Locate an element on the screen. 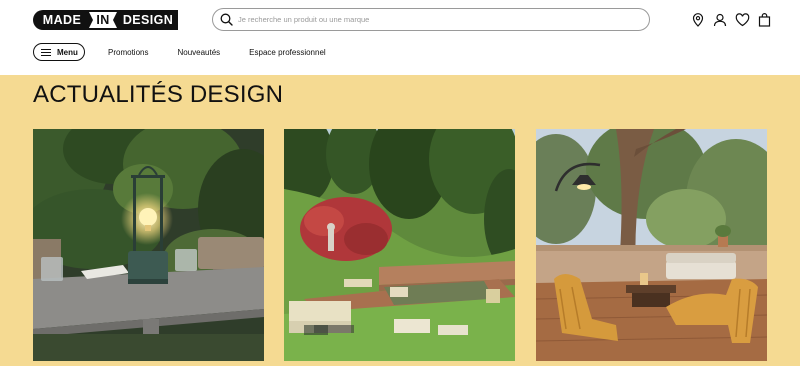  search-icon is located at coordinates (227, 20).